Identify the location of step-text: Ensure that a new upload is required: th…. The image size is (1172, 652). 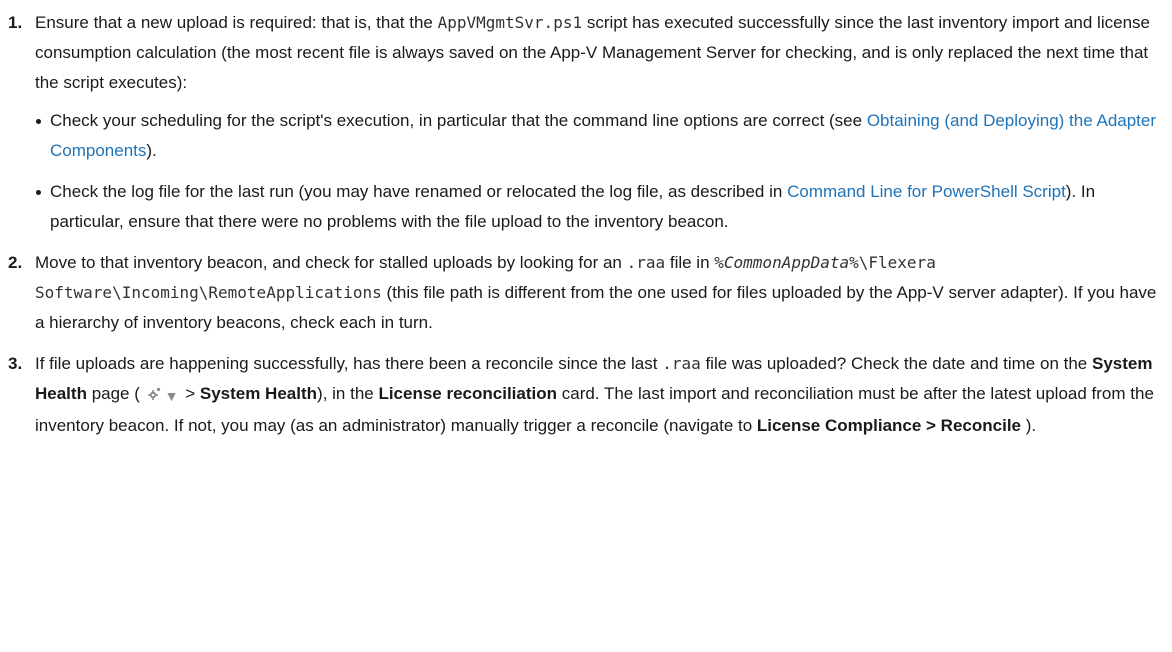
(236, 22).